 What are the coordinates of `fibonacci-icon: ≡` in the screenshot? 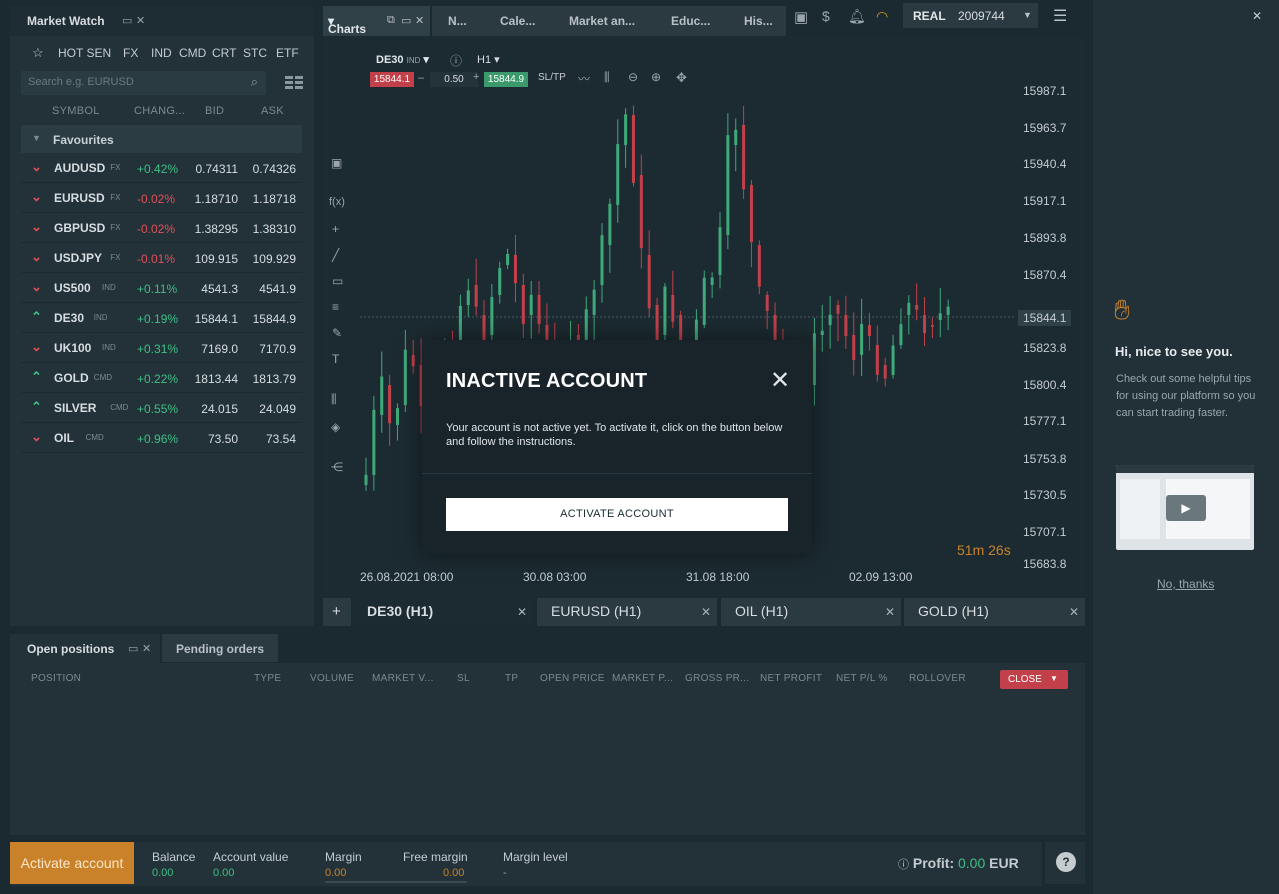 It's located at (335, 307).